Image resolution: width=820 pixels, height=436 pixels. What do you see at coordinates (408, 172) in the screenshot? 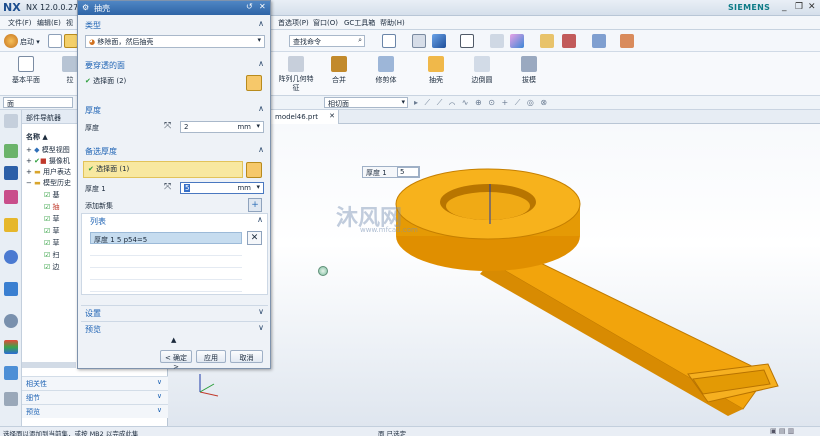
I see `callout-value-input: 5` at bounding box center [408, 172].